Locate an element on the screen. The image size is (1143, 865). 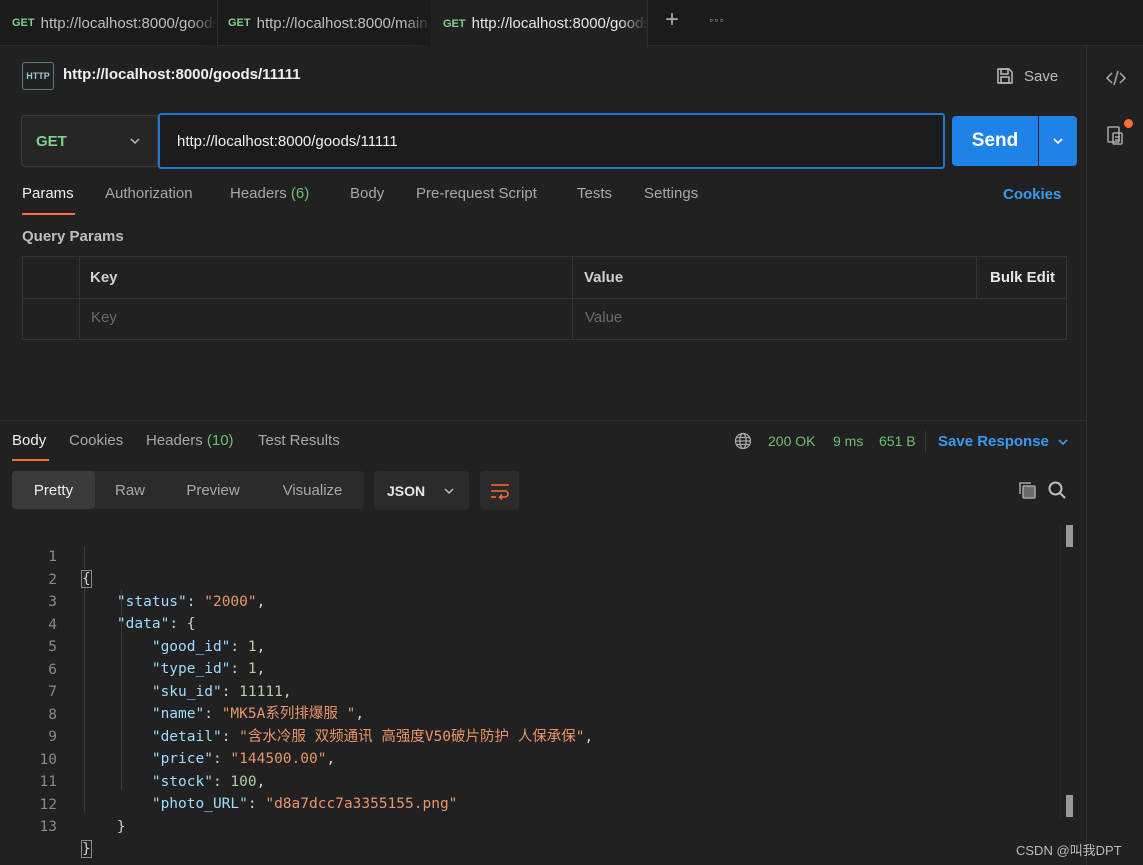
request-tab-2: GET http://localhost:8000/main is located at coordinates (324, 23).